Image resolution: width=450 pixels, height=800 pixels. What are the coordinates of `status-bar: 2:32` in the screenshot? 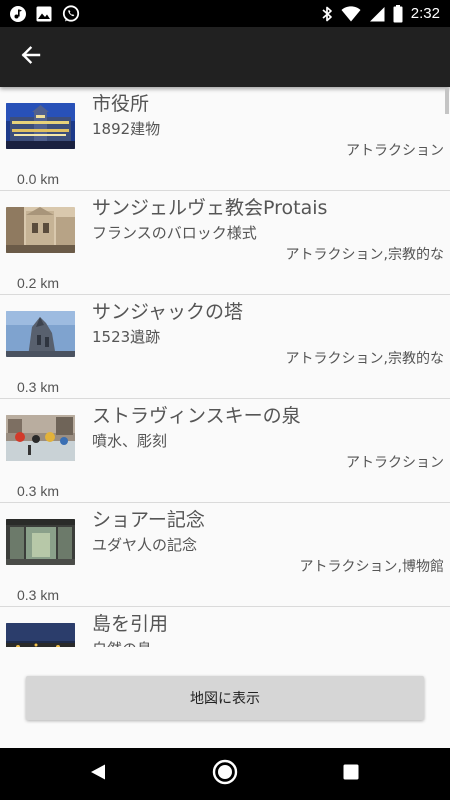 It's located at (225, 13).